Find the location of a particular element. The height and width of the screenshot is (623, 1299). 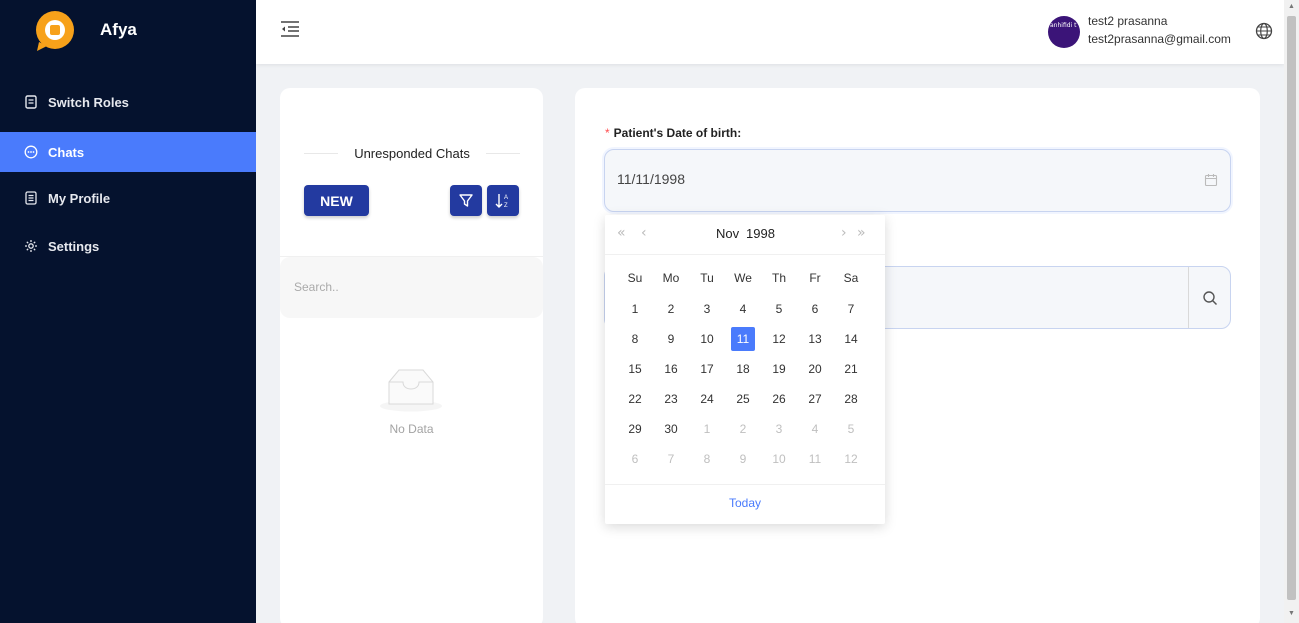

chat-search-box is located at coordinates (411, 287).